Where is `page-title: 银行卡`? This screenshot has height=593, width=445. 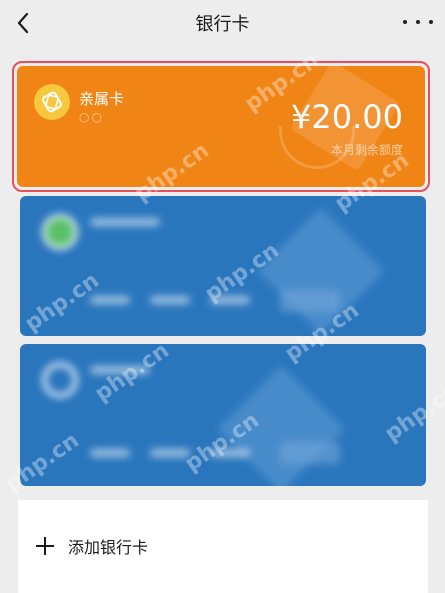 page-title: 银行卡 is located at coordinates (222, 24).